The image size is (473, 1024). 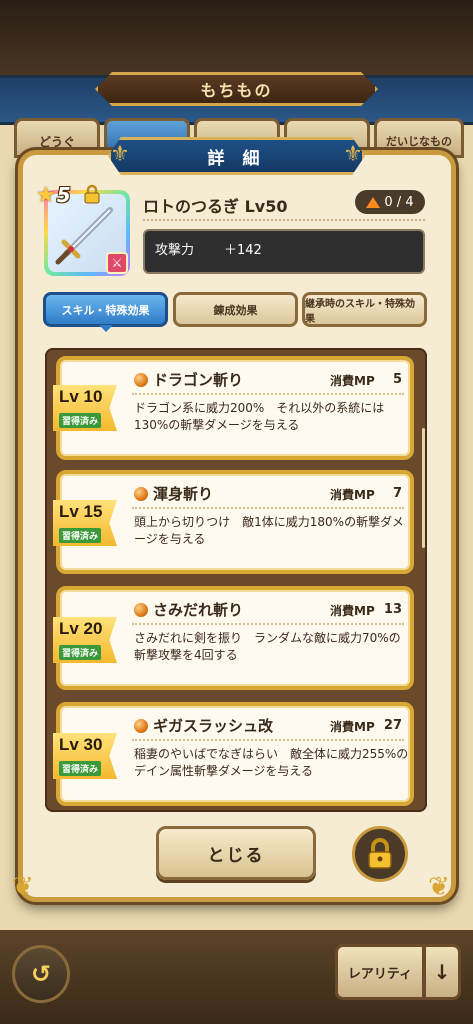 What do you see at coordinates (259, 416) in the screenshot?
I see `skill-description: ドラゴン系に威力200% それ以外の系統には130%の斬撃ダメージを与える` at bounding box center [259, 416].